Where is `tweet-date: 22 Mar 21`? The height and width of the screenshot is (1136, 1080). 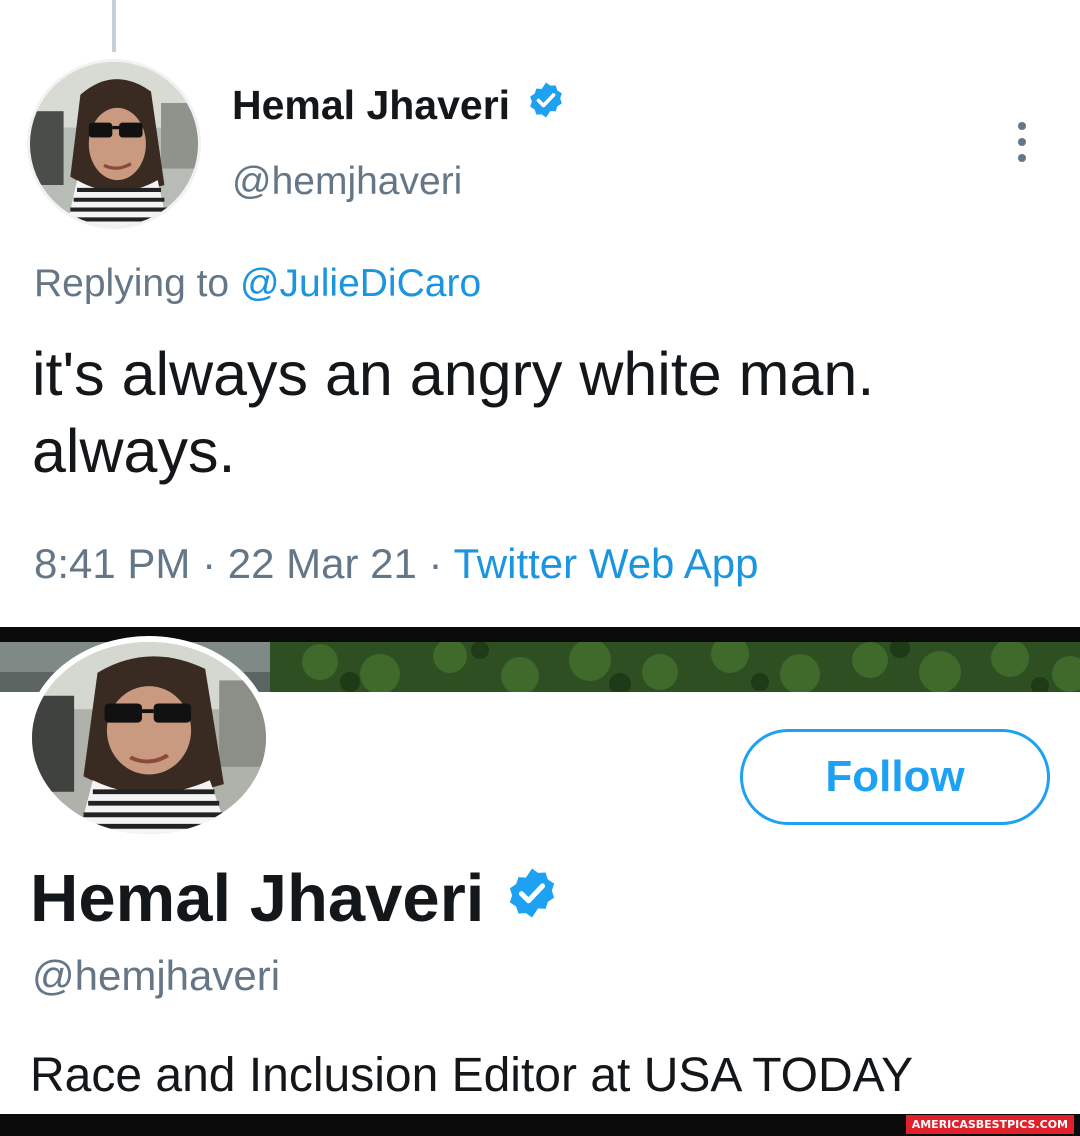 tweet-date: 22 Mar 21 is located at coordinates (322, 563).